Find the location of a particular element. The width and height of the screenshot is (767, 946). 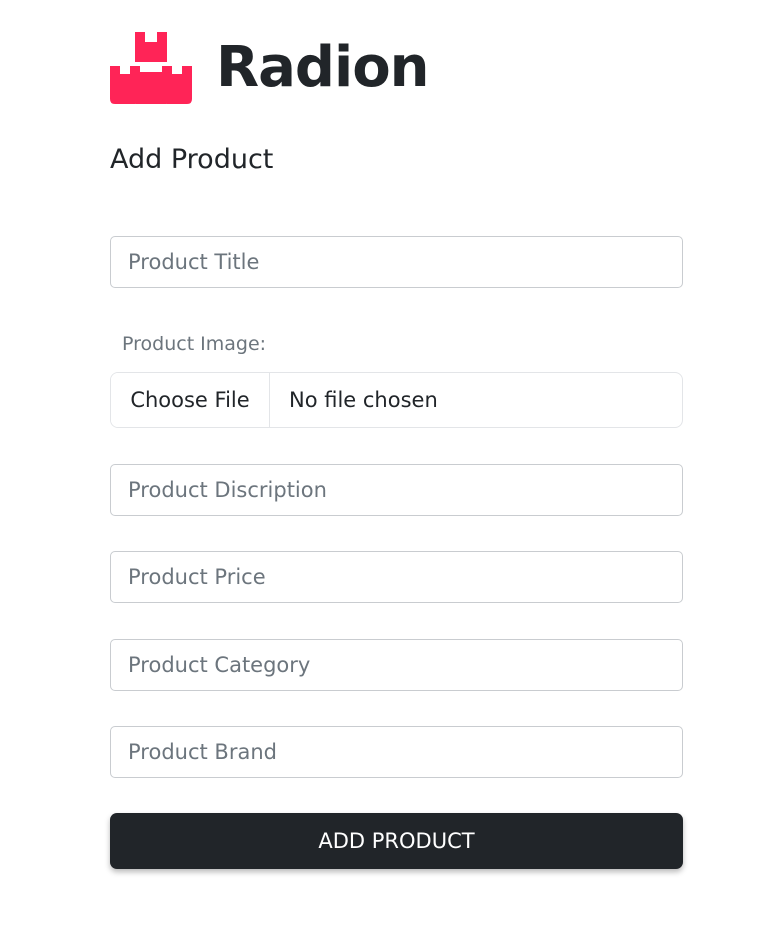

product-brand-input is located at coordinates (396, 752).